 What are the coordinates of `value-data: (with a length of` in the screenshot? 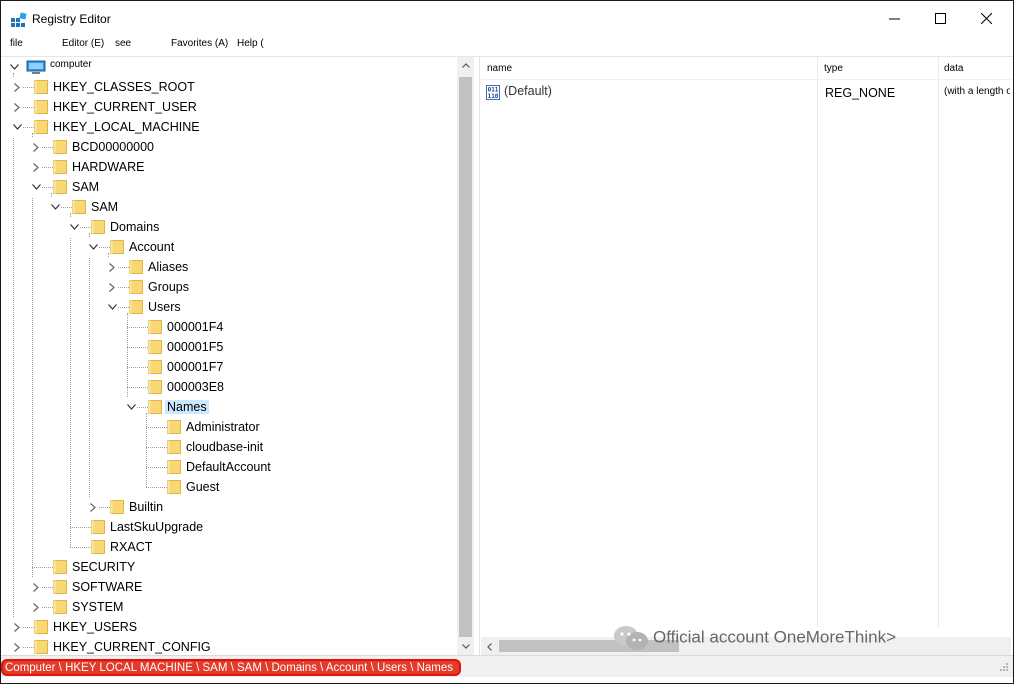 It's located at (977, 91).